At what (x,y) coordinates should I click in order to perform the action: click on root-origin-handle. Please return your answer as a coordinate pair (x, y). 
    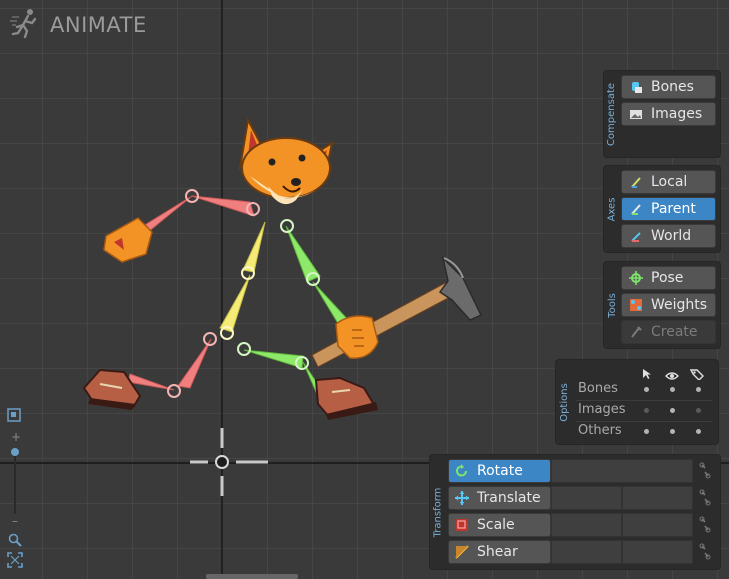
    Looking at the image, I should click on (229, 462).